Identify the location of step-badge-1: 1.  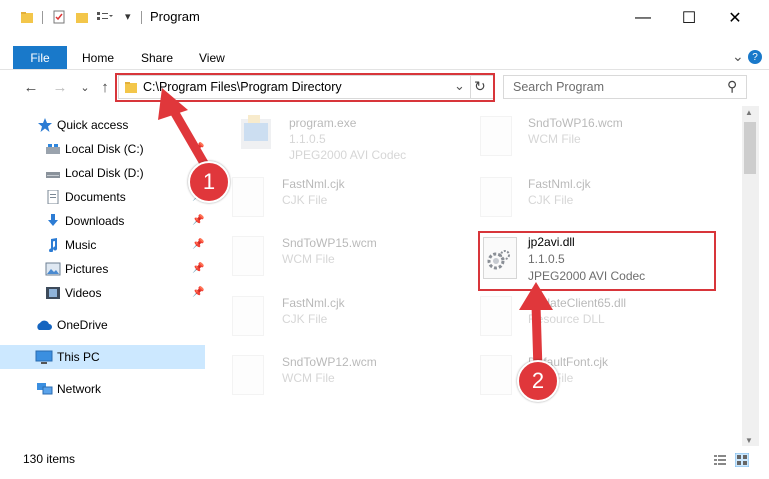
(209, 182).